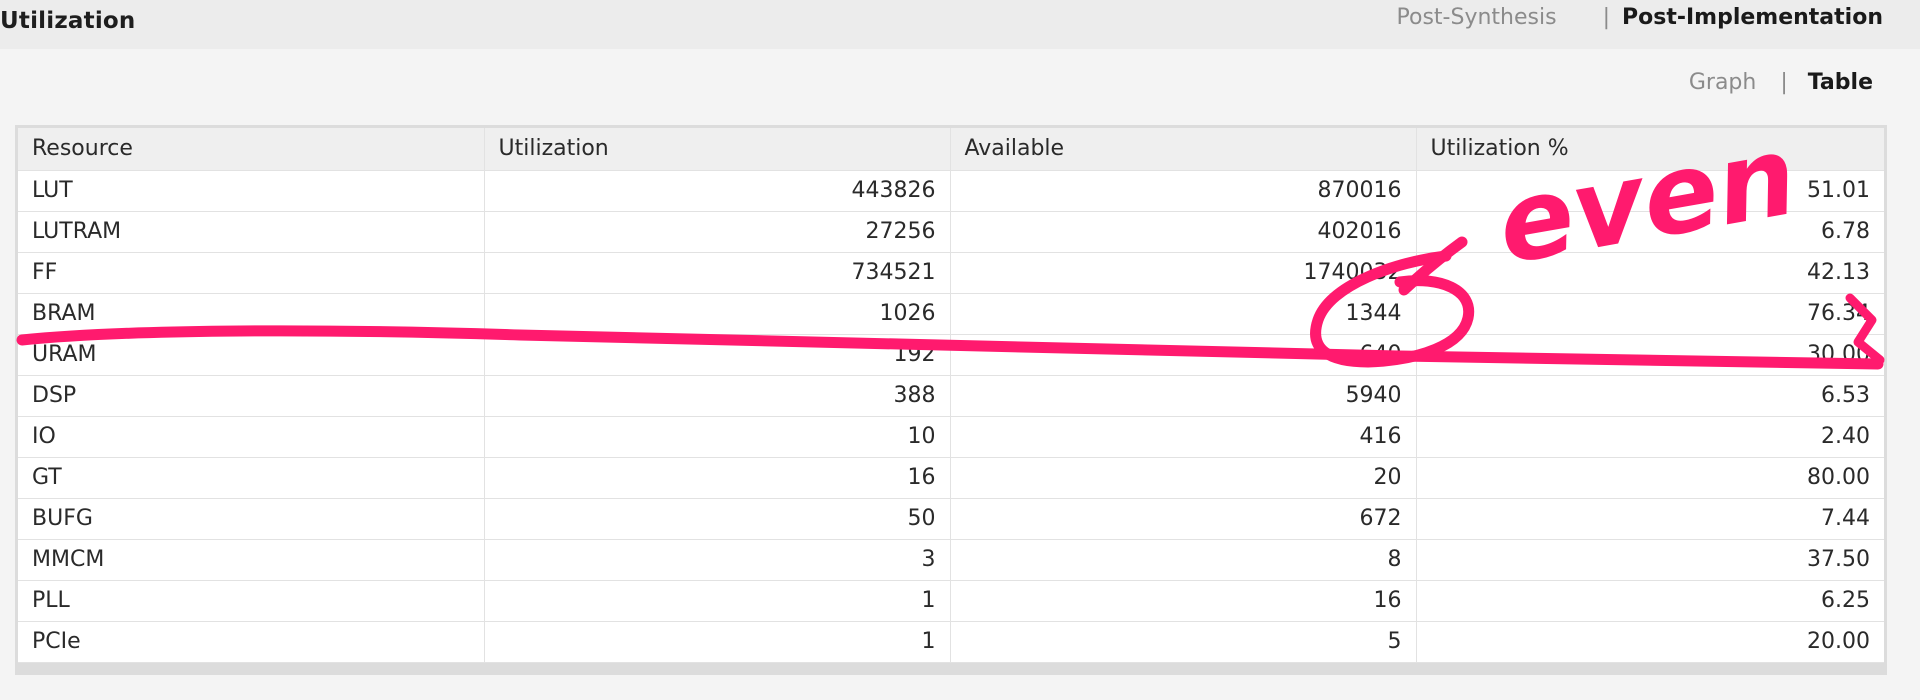 This screenshot has height=700, width=1920. Describe the element at coordinates (717, 273) in the screenshot. I see `cell-utilization: 734521` at that location.